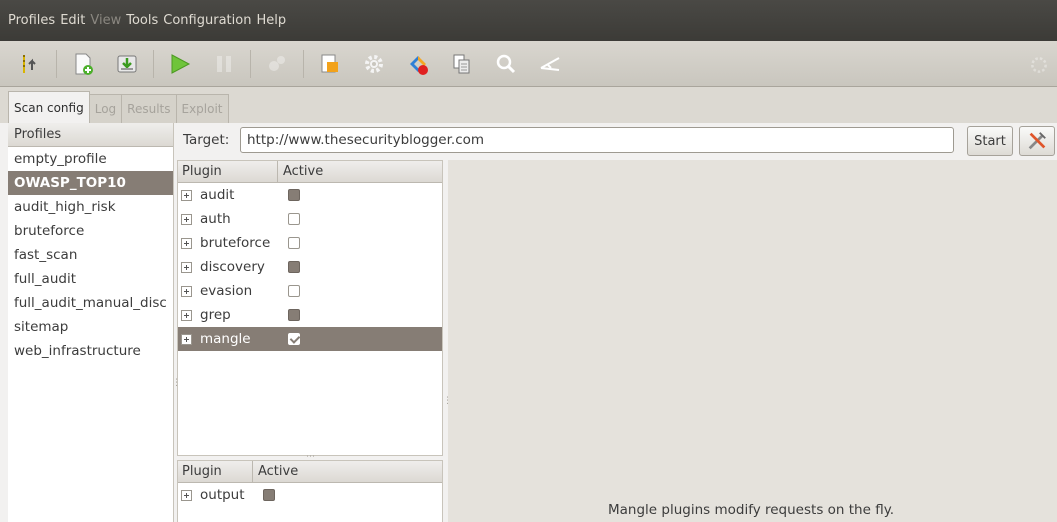 Image resolution: width=1057 pixels, height=522 pixels. I want to click on search-icon, so click(506, 63).